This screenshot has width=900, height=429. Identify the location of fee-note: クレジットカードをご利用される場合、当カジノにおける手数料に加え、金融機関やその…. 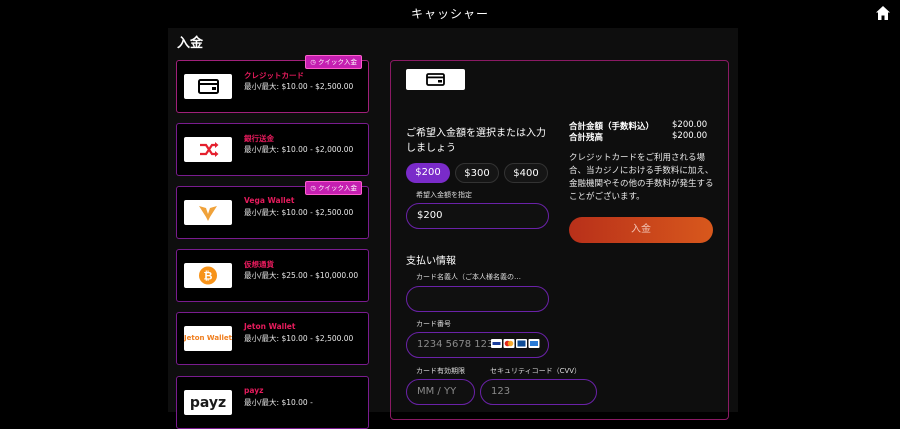
(641, 177).